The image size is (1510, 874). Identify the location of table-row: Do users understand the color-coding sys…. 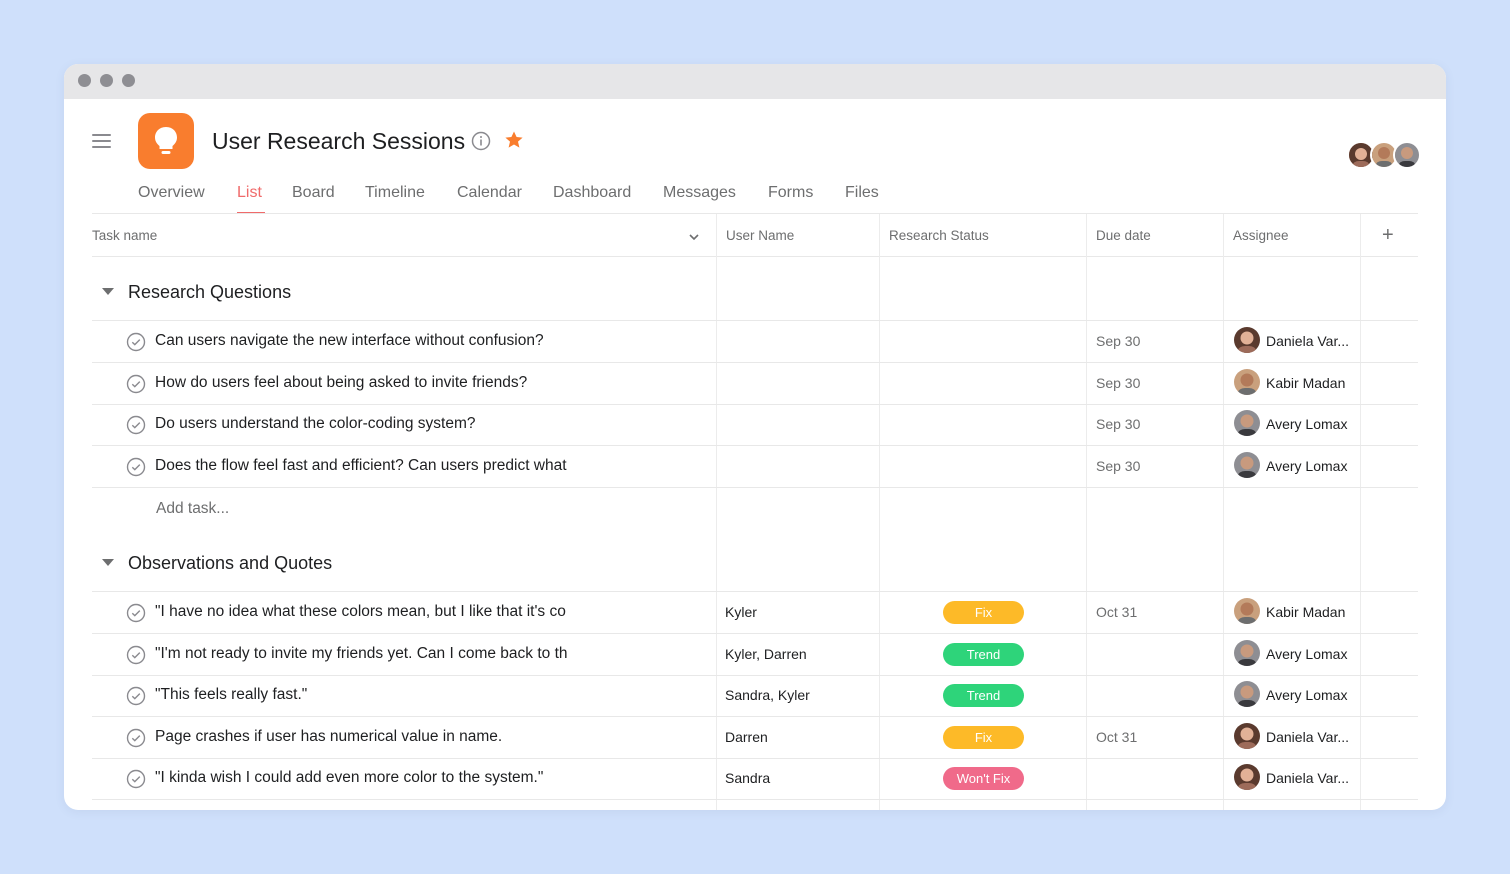
(755, 424).